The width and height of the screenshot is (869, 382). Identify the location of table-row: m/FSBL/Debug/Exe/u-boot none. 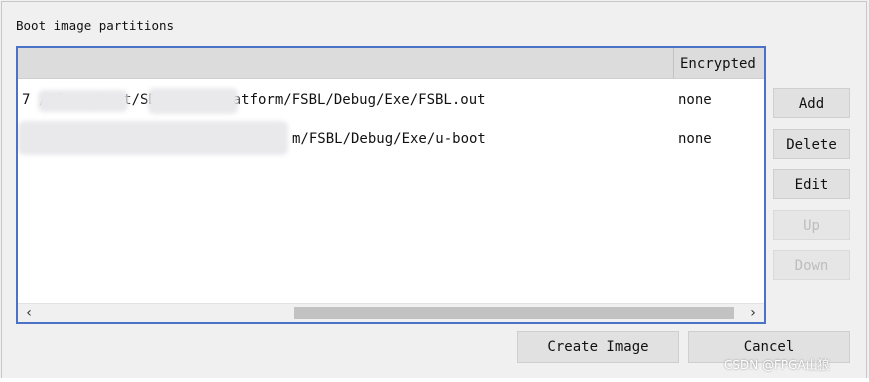
(391, 138).